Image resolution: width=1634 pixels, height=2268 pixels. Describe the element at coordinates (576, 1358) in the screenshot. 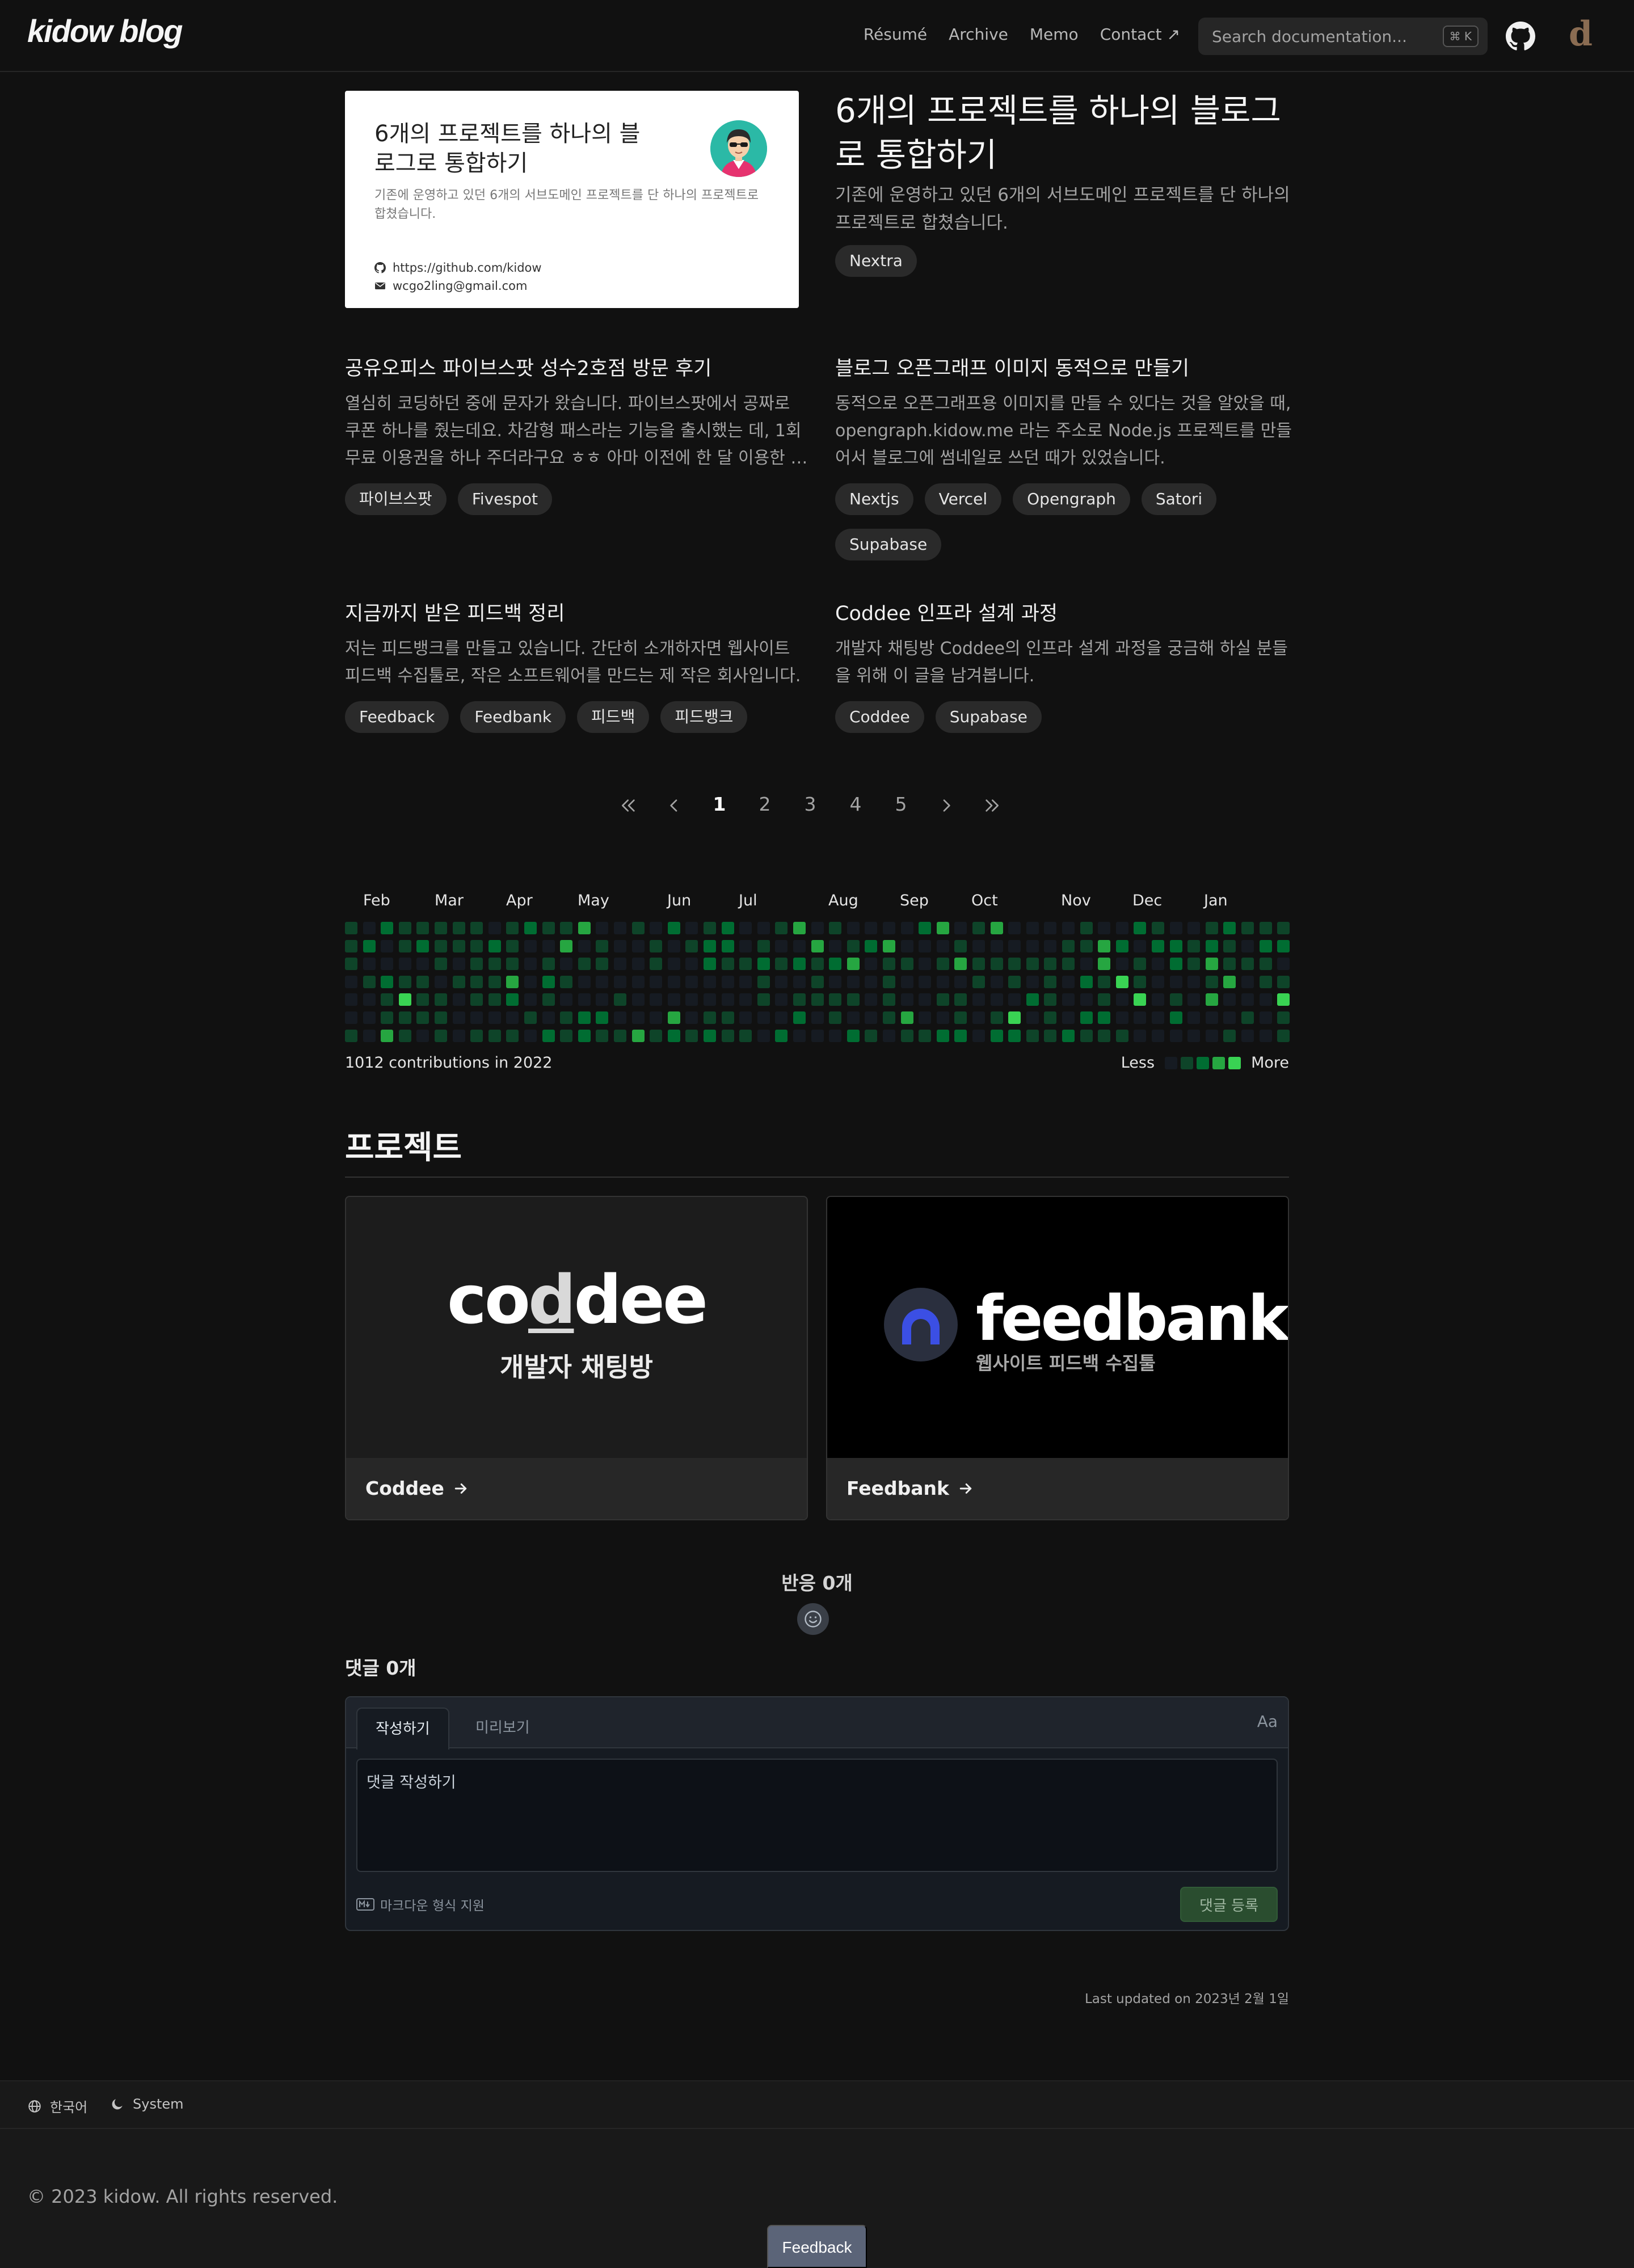

I see `project-card-coddee: coddee 개발자 채팅방 Coddee` at that location.